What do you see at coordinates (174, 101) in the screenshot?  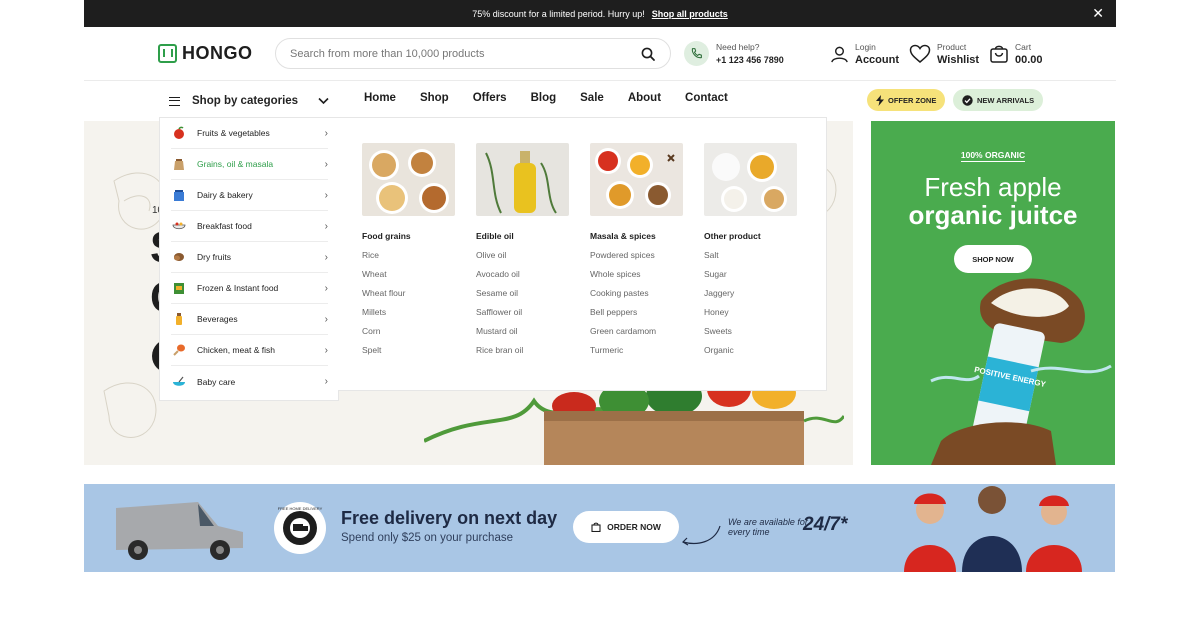 I see `menu-icon` at bounding box center [174, 101].